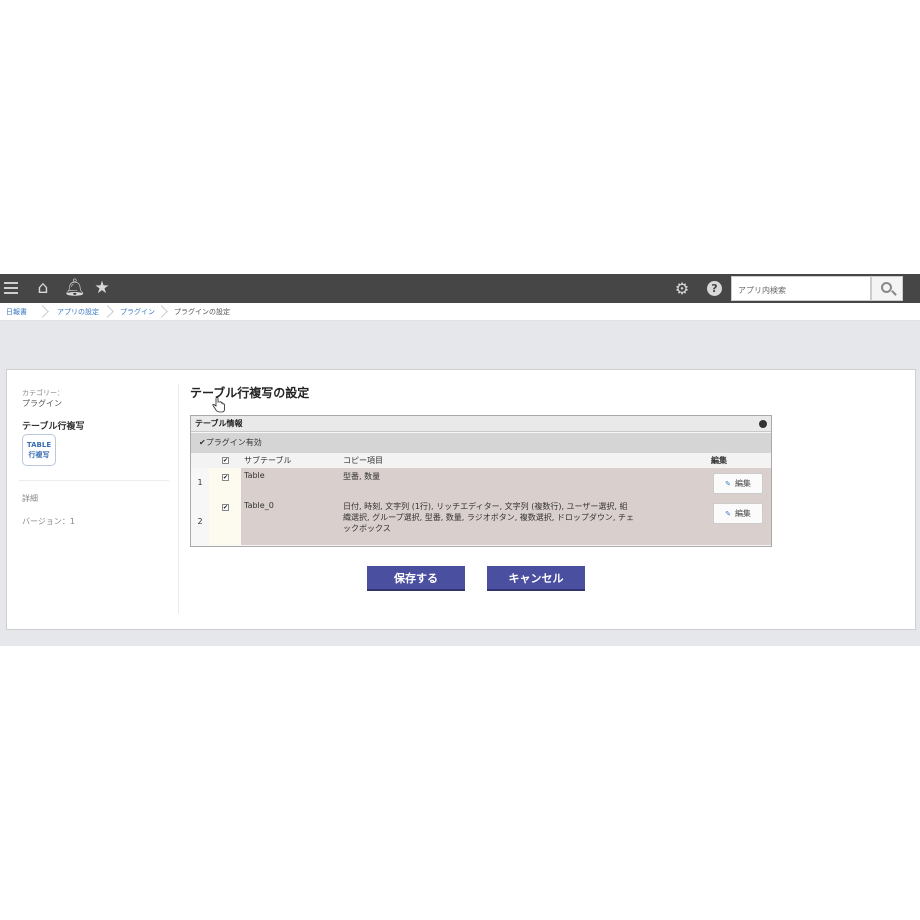 This screenshot has height=920, width=920. I want to click on plugin-logo: TABLE 行複写, so click(39, 450).